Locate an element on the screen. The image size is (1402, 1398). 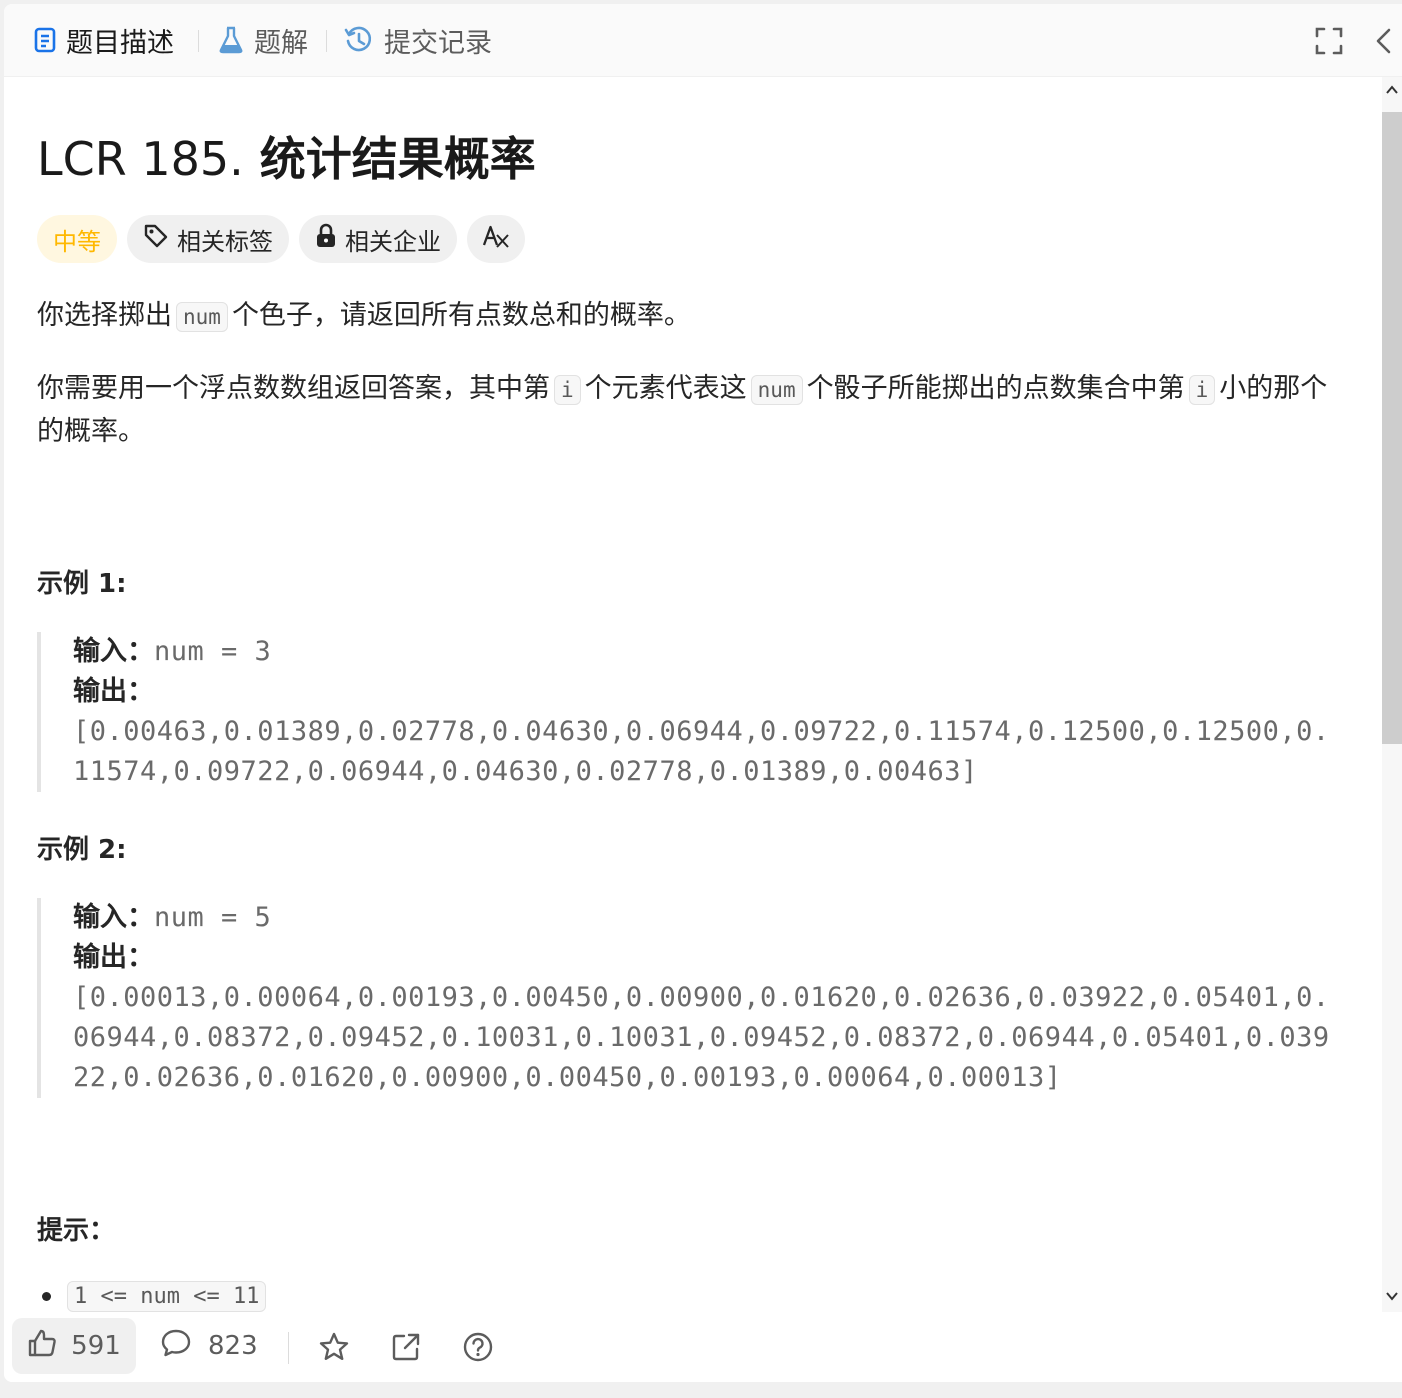
description-text: 个骰子所能掷出的点数集合中第 is located at coordinates (995, 388).